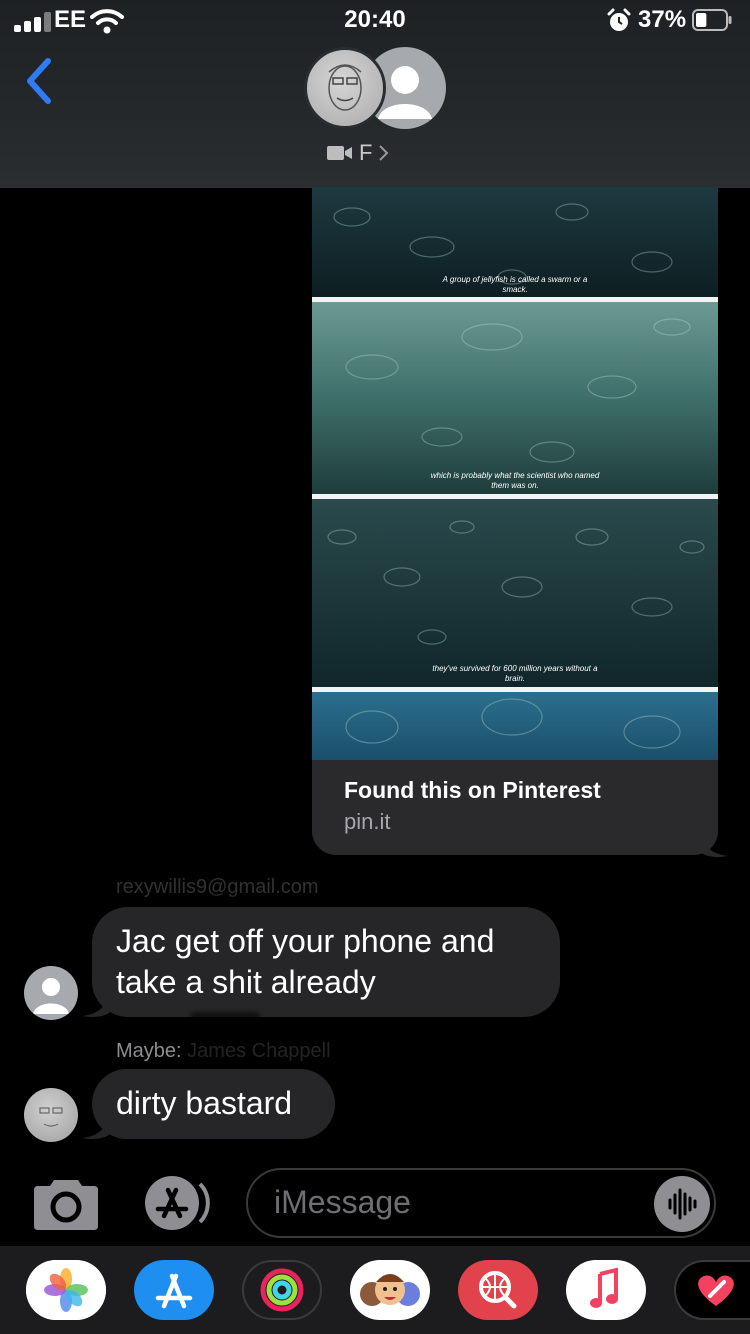 The width and height of the screenshot is (750, 1334). Describe the element at coordinates (716, 1290) in the screenshot. I see `heart-touch-icon` at that location.